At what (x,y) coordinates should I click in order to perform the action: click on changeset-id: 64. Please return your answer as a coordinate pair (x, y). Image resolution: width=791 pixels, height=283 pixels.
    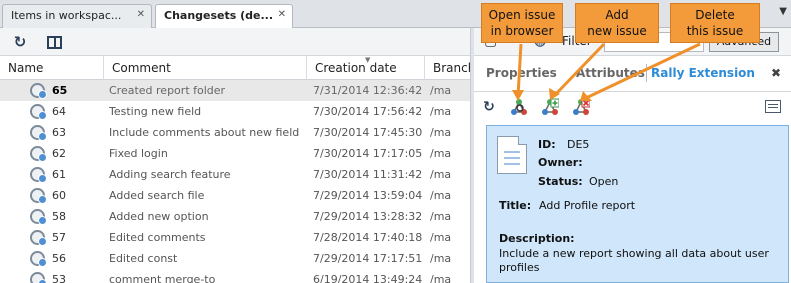
    Looking at the image, I should click on (59, 111).